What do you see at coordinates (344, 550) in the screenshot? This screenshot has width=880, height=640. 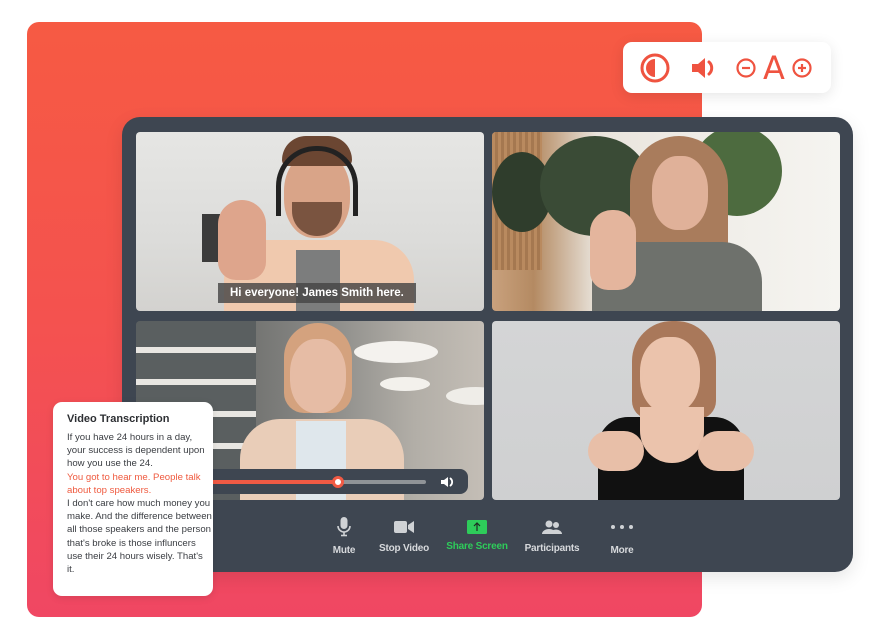 I see `mute-label: Mute` at bounding box center [344, 550].